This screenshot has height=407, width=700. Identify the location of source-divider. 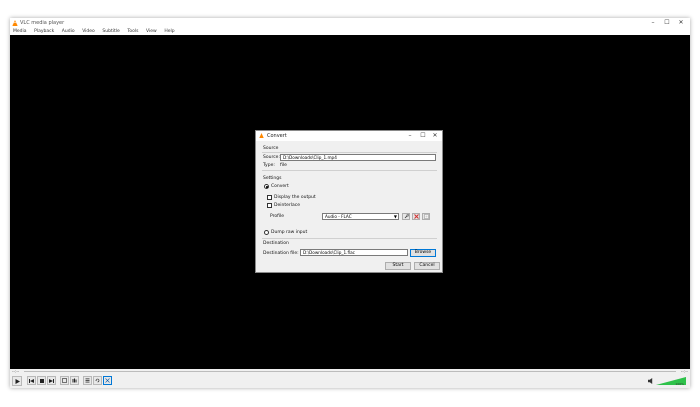
(349, 152).